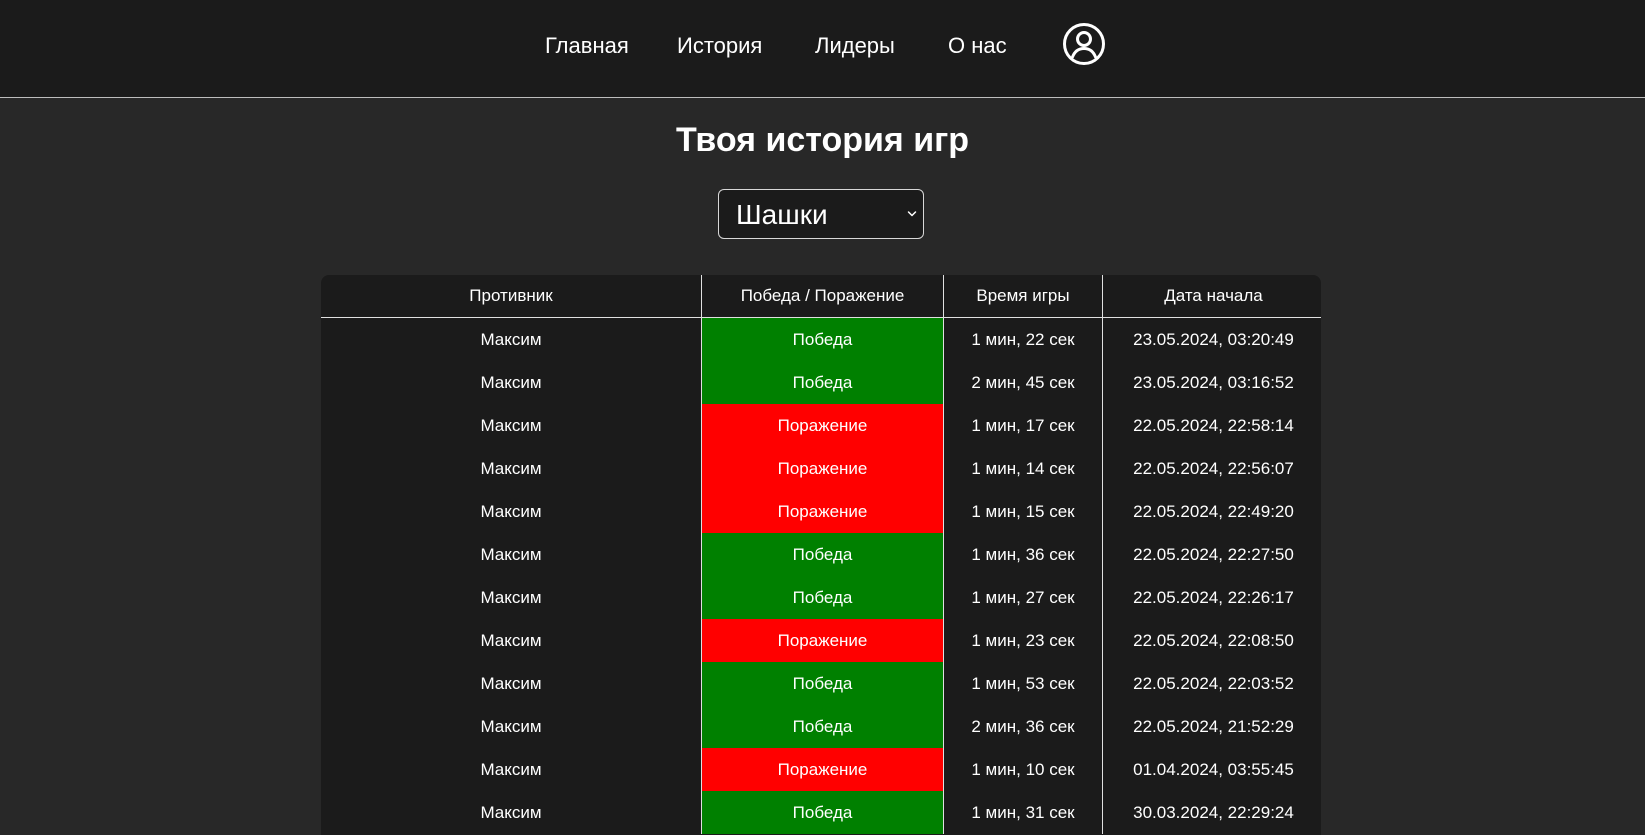  What do you see at coordinates (1211, 640) in the screenshot?
I see `cell-start-date: 22.05.2024, 22:08:50` at bounding box center [1211, 640].